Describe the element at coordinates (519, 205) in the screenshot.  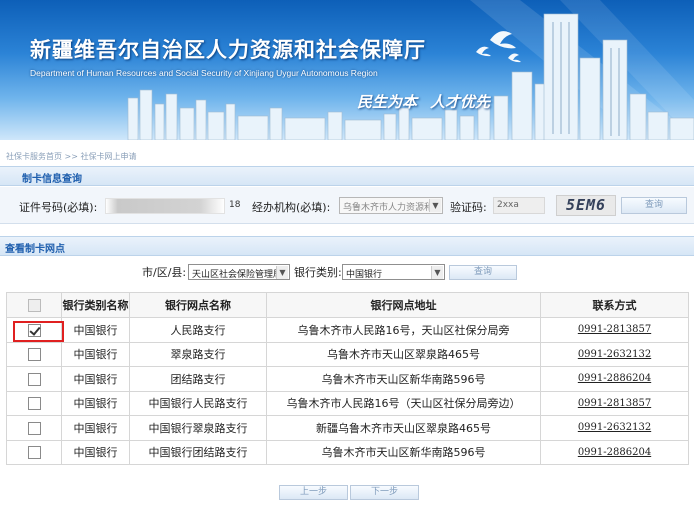
I see `verify-code-input: 2xxa` at that location.